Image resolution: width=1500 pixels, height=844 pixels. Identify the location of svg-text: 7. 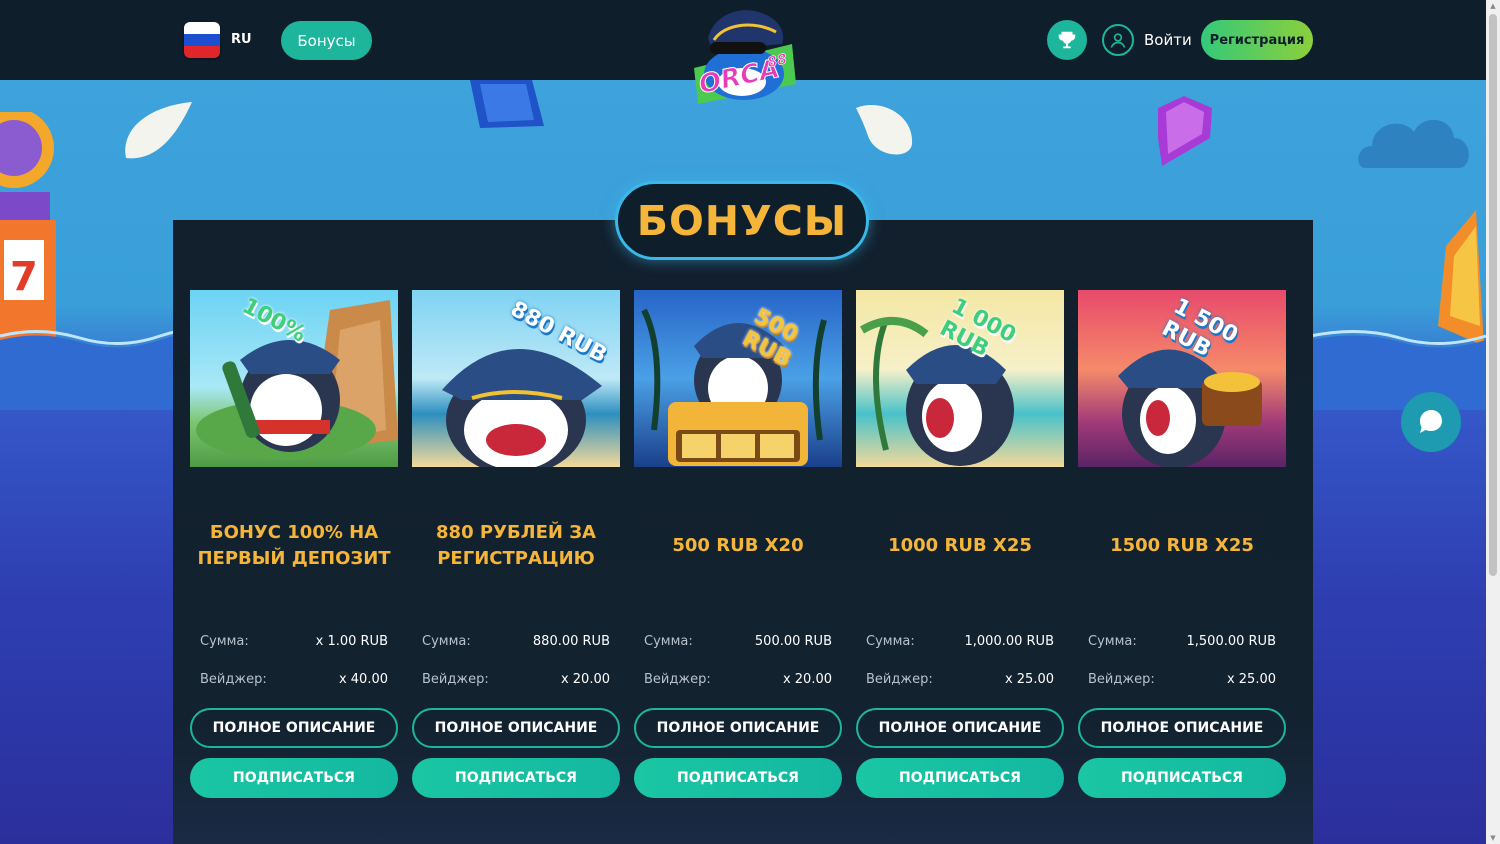
(24, 277).